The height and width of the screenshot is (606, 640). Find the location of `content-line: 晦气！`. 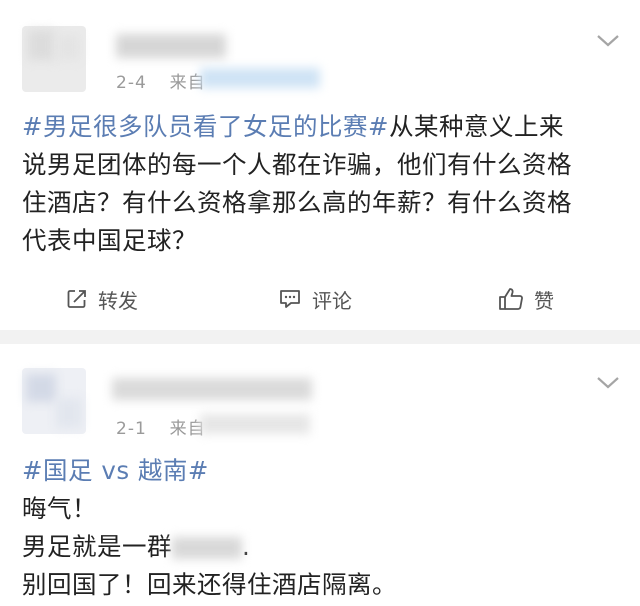

content-line: 晦气！ is located at coordinates (59, 508).